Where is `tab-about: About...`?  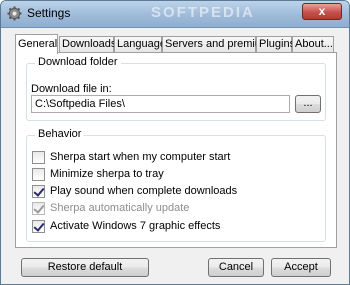 tab-about: About... is located at coordinates (313, 44).